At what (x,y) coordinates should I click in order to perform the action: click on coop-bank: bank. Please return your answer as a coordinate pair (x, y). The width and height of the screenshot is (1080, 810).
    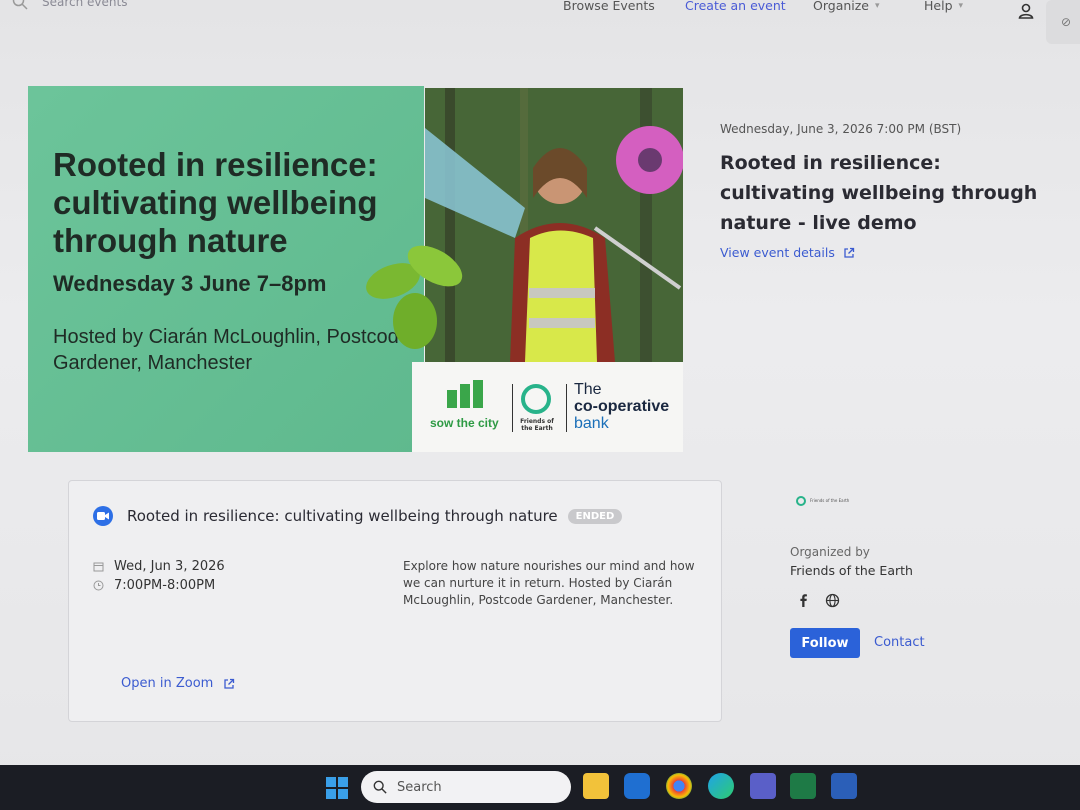
    Looking at the image, I should click on (591, 423).